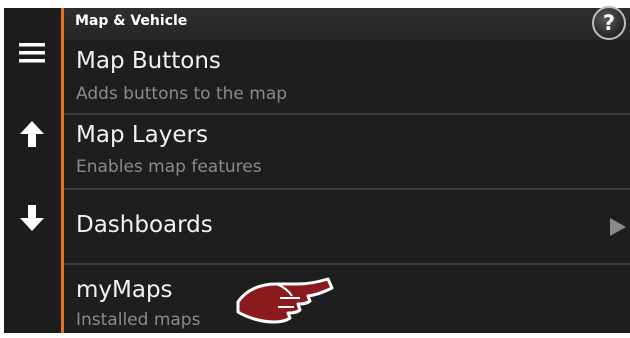 The image size is (630, 338). I want to click on arrow-up-icon, so click(32, 134).